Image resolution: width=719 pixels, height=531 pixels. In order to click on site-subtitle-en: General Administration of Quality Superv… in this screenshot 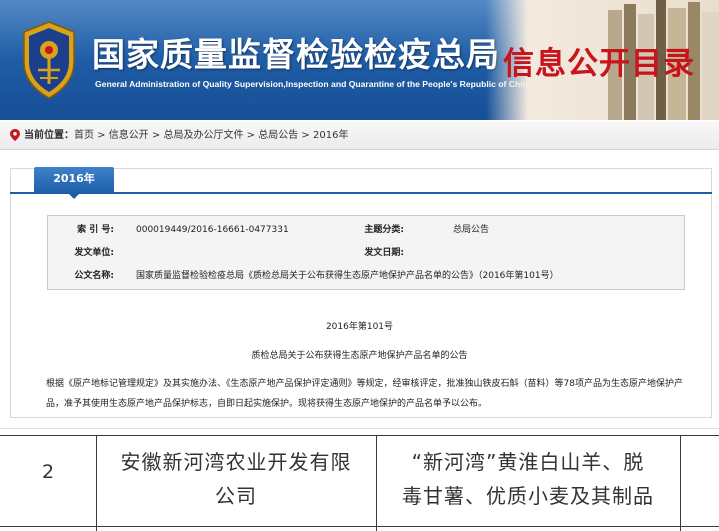, I will do `click(314, 84)`.